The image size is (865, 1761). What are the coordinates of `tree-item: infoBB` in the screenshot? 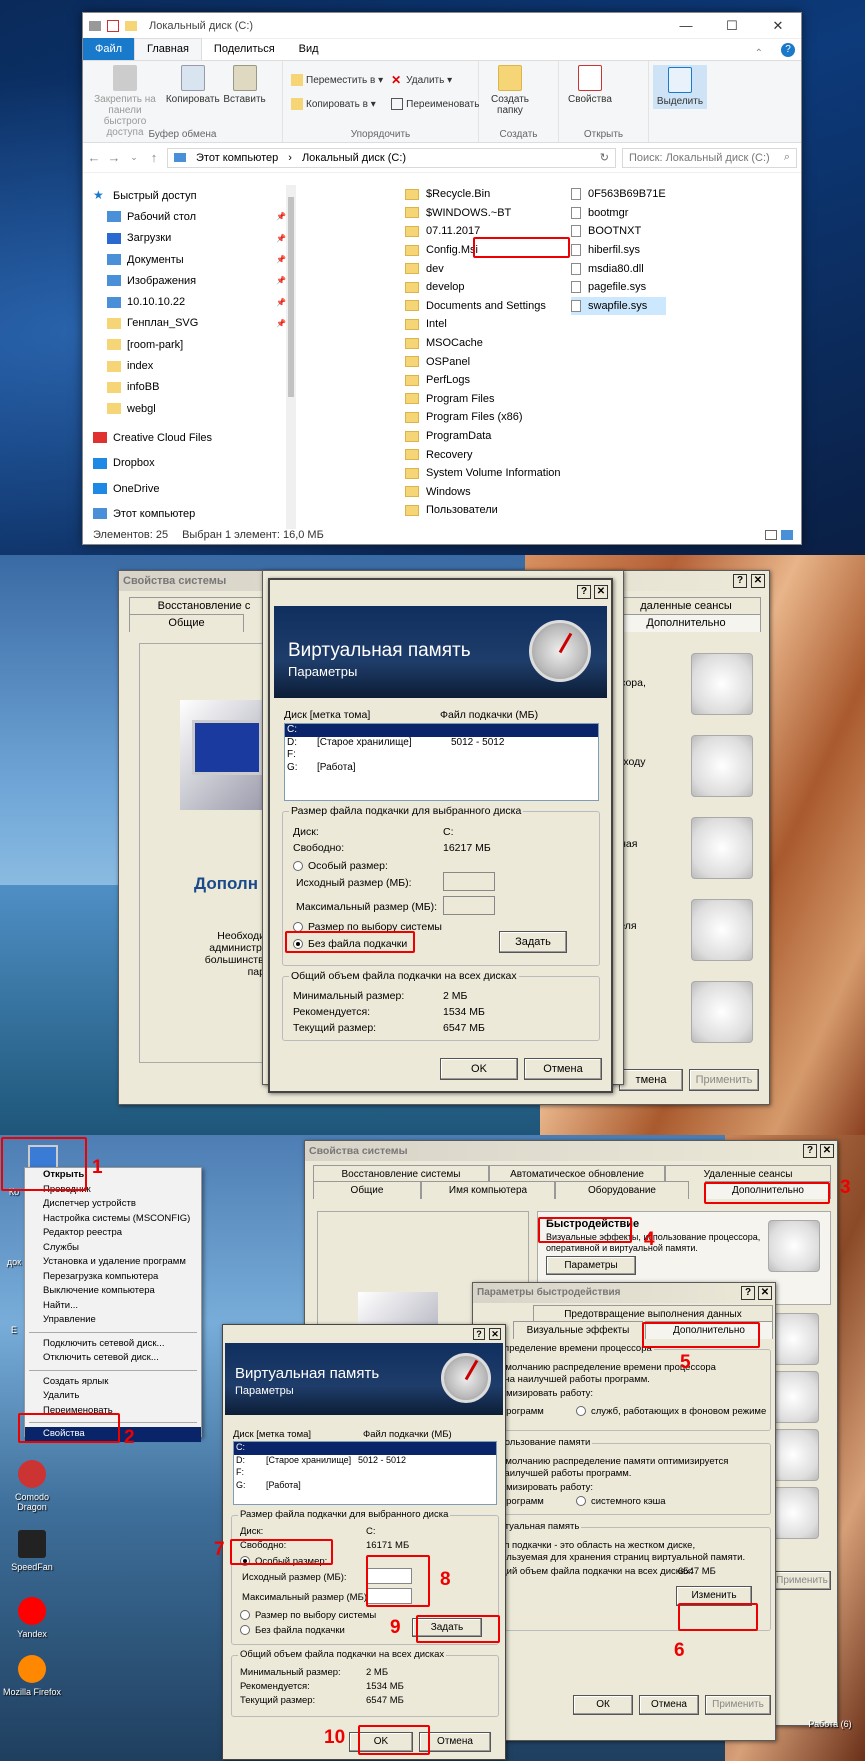 It's located at (190, 387).